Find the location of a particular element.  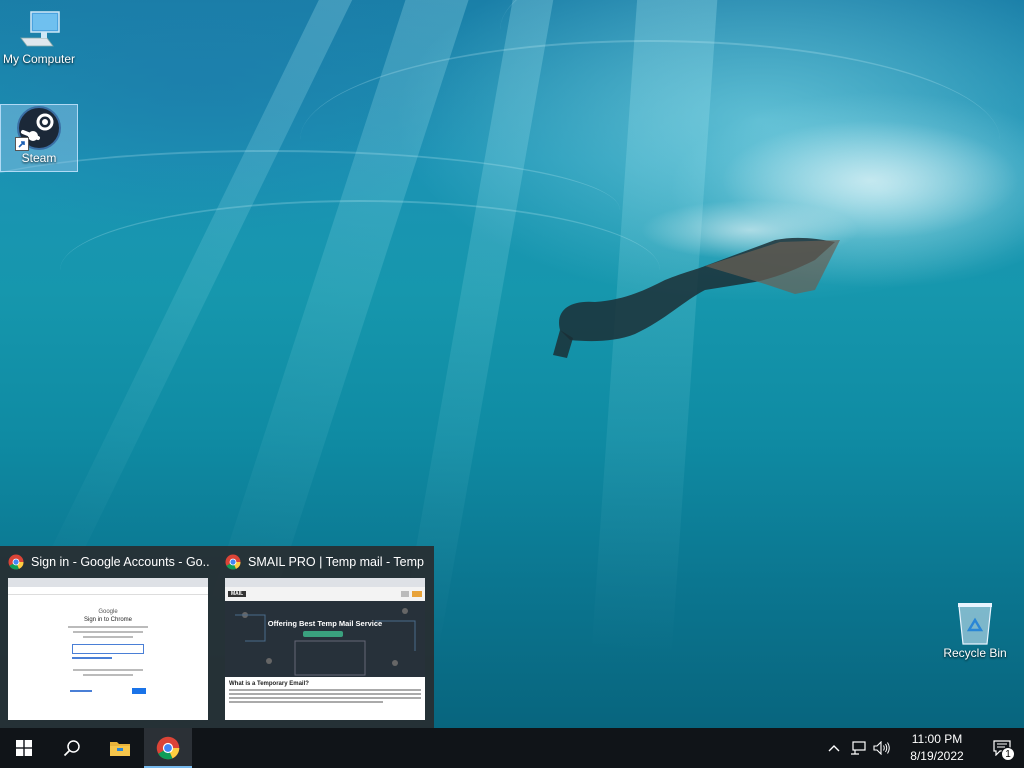

file-explorer-button is located at coordinates (120, 748).